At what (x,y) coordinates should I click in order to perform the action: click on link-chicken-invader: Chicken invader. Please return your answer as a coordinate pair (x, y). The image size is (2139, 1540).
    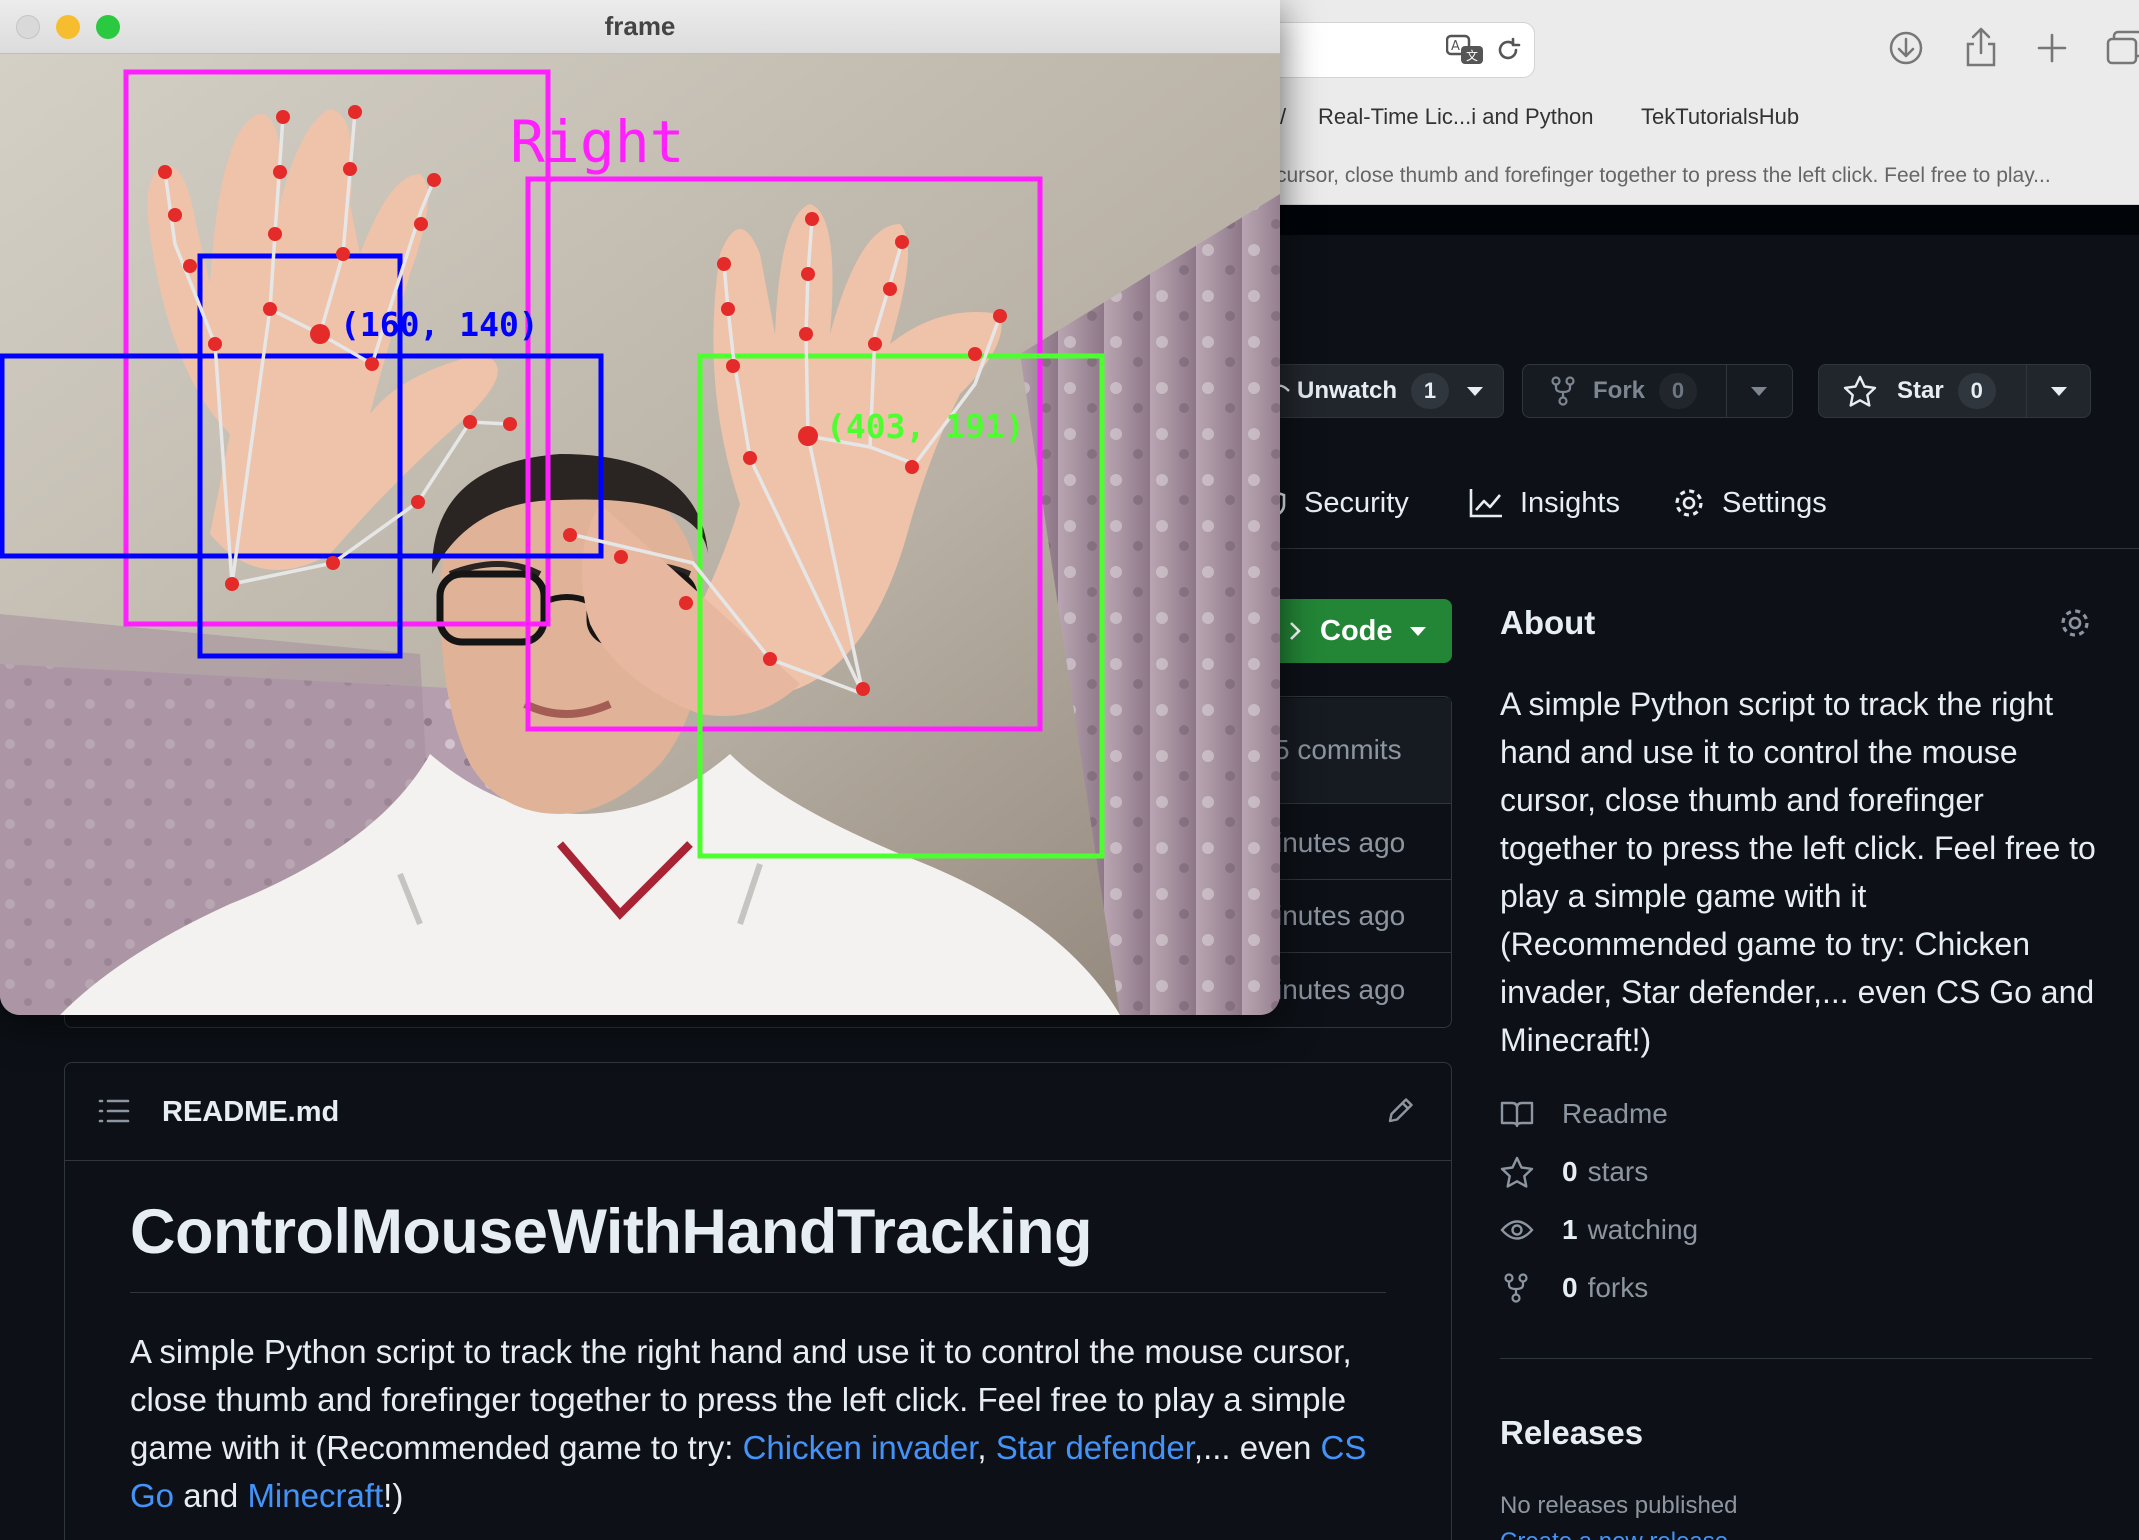
    Looking at the image, I should click on (860, 1447).